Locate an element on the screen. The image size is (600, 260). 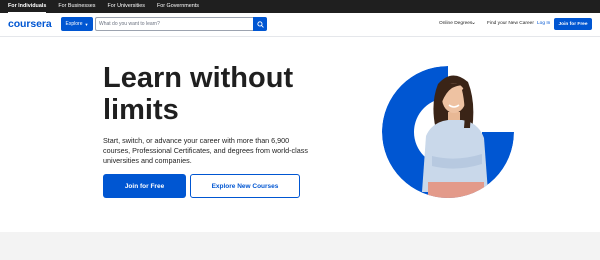
hero-title: Learn without limits is located at coordinates (213, 94).